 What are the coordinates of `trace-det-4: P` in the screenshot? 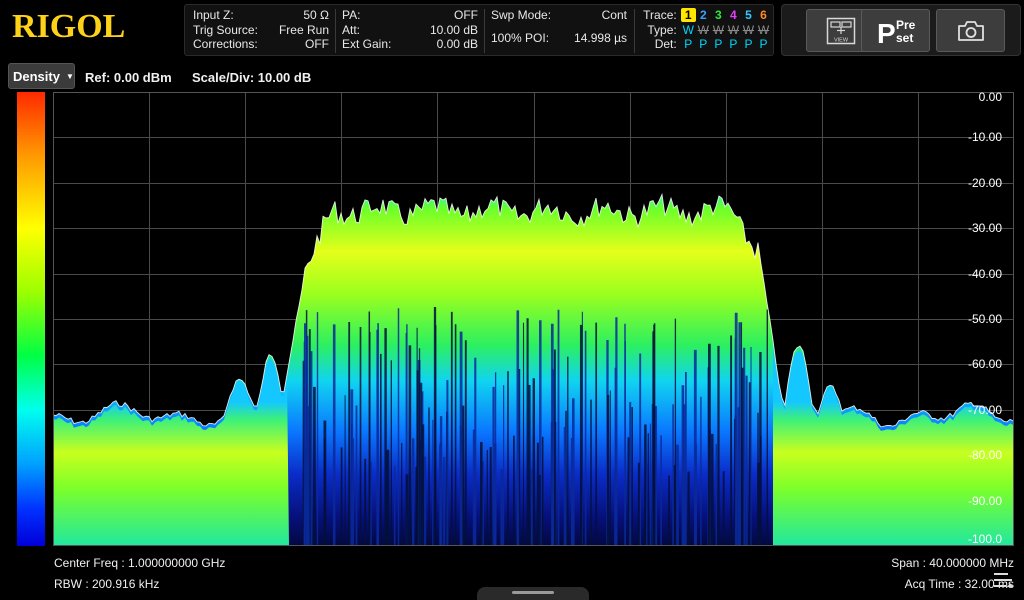 It's located at (733, 44).